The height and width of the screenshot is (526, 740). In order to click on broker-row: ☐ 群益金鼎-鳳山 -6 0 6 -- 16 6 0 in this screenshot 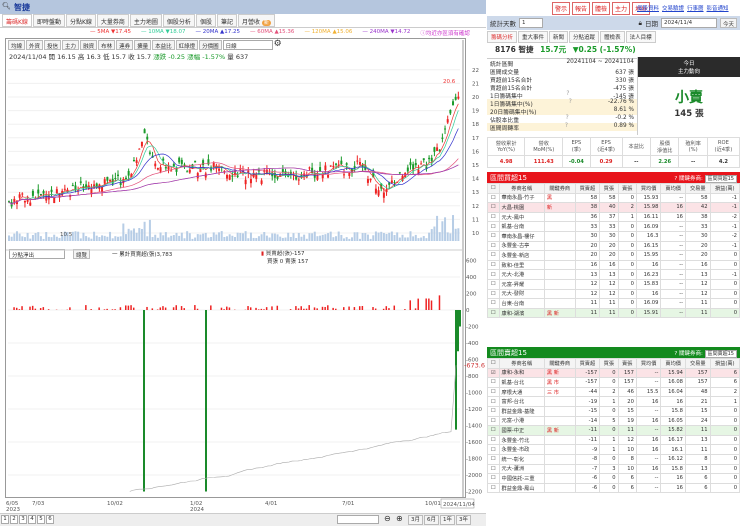, I will do `click(613, 488)`.